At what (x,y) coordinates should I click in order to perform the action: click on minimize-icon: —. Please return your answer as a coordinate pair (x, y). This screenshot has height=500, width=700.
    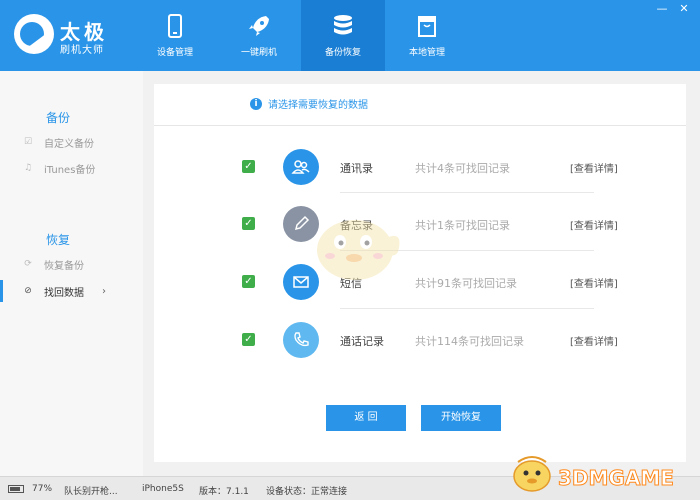
    Looking at the image, I should click on (662, 9).